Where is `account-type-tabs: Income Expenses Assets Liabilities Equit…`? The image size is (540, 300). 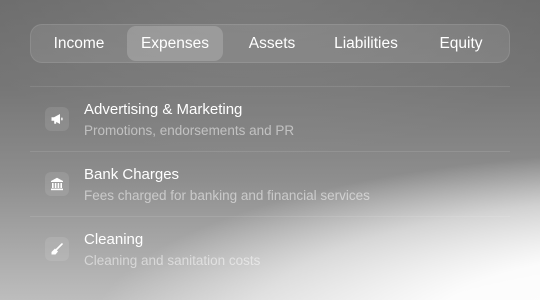 account-type-tabs: Income Expenses Assets Liabilities Equit… is located at coordinates (270, 43).